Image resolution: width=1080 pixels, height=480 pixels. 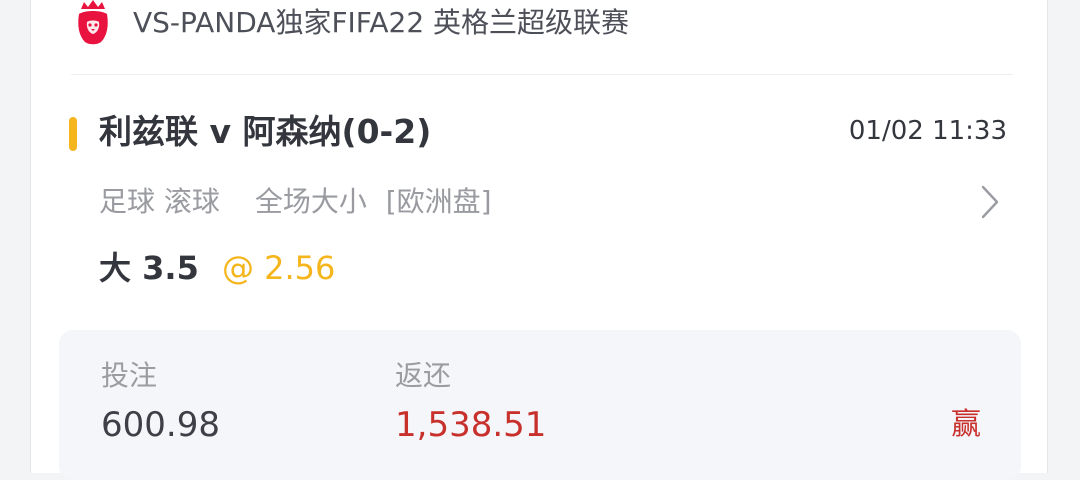 I want to click on bet-meta: 足球 滚球 全场大小 [欧洲盘], so click(x=295, y=202).